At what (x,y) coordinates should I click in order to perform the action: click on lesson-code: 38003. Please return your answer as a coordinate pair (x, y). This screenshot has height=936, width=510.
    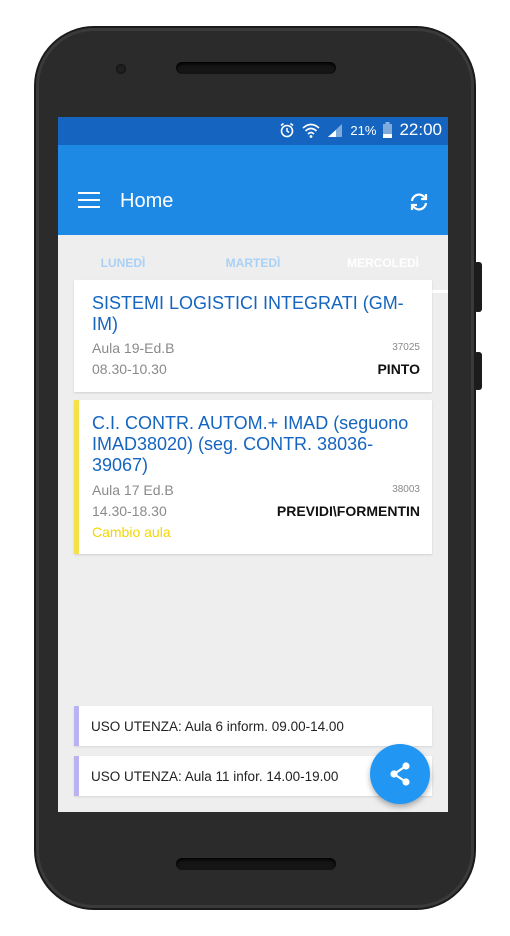
    Looking at the image, I should click on (406, 489).